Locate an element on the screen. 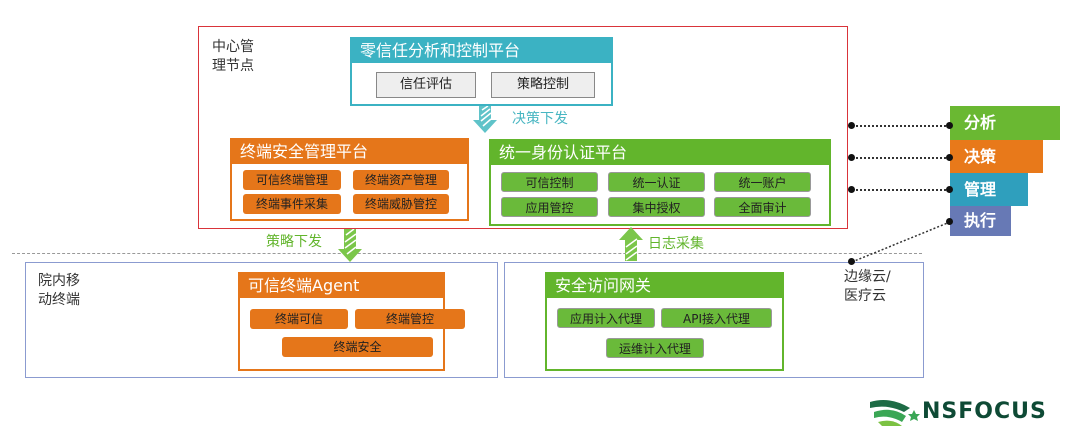 This screenshot has height=447, width=1080. gateway-item: 应用计入代理 is located at coordinates (606, 318).